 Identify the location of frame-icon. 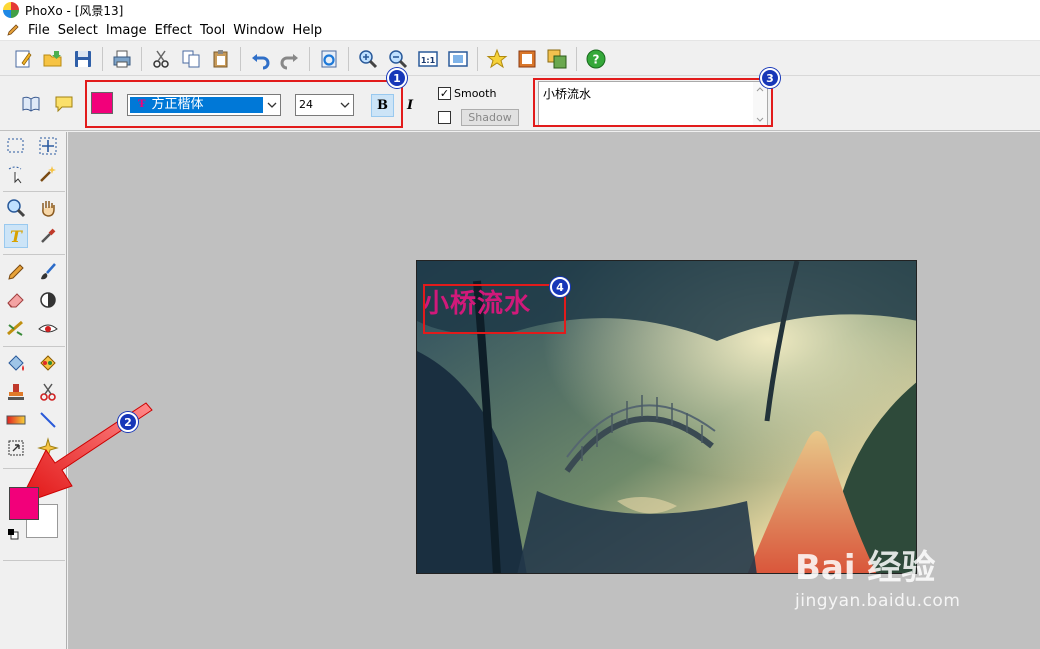
(527, 58).